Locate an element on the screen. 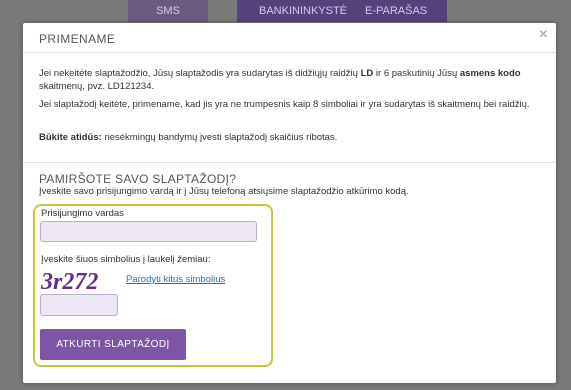 This screenshot has width=571, height=390. tab-e-signature: E-PARAŠAS is located at coordinates (396, 11).